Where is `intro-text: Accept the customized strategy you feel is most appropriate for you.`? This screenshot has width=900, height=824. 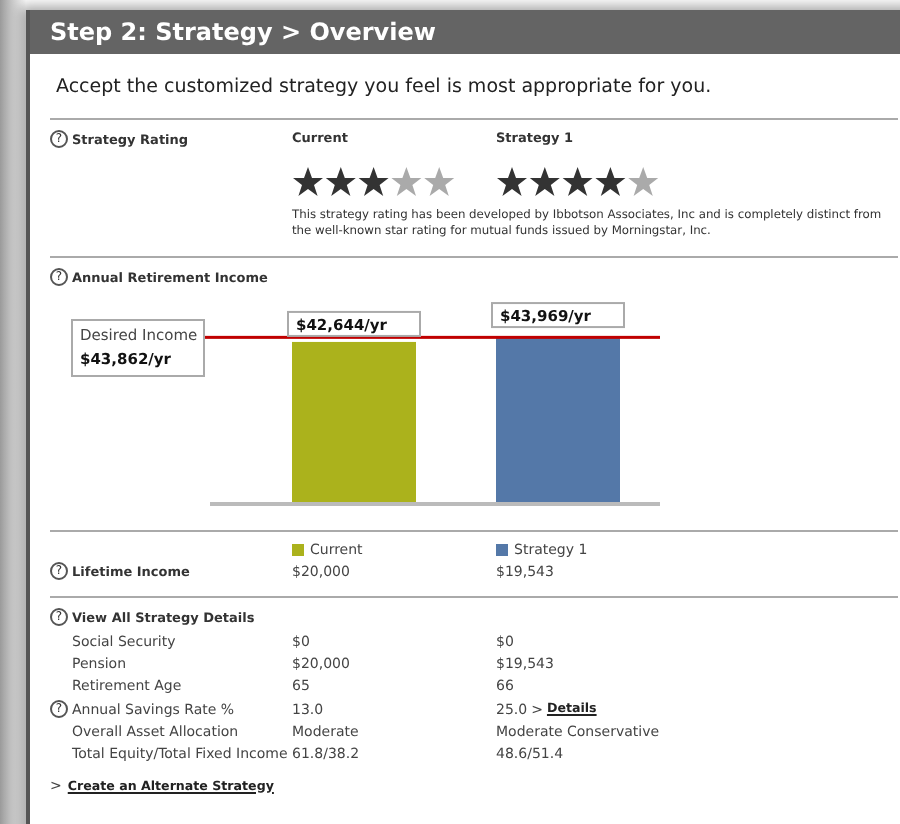 intro-text: Accept the customized strategy you feel is most appropriate for you. is located at coordinates (385, 88).